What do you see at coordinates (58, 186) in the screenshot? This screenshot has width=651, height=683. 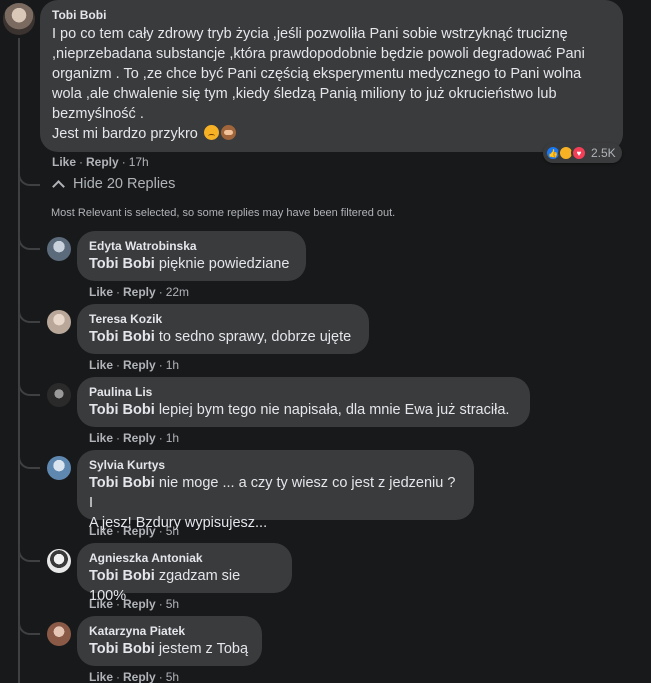 I see `chevron-up-icon` at bounding box center [58, 186].